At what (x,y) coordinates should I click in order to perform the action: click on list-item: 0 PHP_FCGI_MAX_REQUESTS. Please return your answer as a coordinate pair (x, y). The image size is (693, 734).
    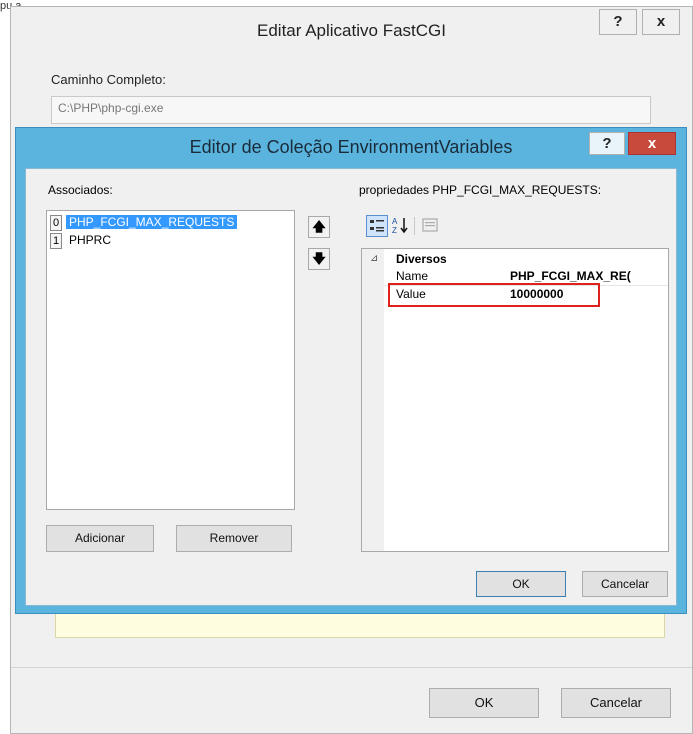
    Looking at the image, I should click on (144, 222).